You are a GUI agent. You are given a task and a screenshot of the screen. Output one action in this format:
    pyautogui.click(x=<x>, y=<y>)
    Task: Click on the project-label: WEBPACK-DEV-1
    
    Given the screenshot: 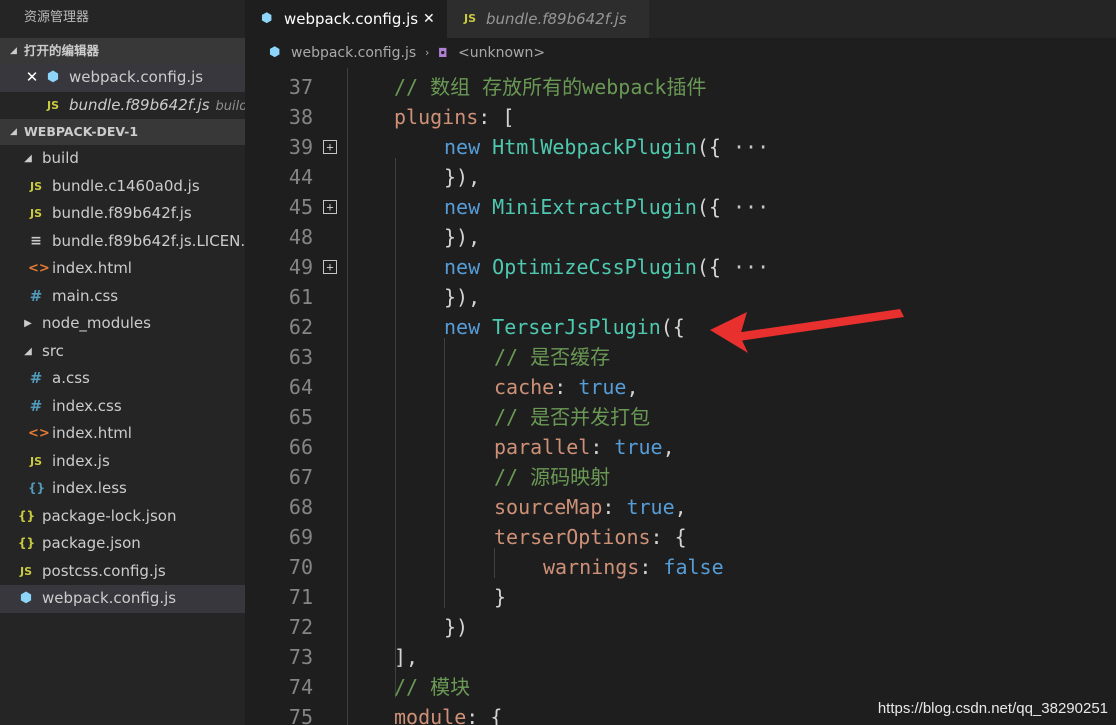 What is the action you would take?
    pyautogui.click(x=81, y=131)
    